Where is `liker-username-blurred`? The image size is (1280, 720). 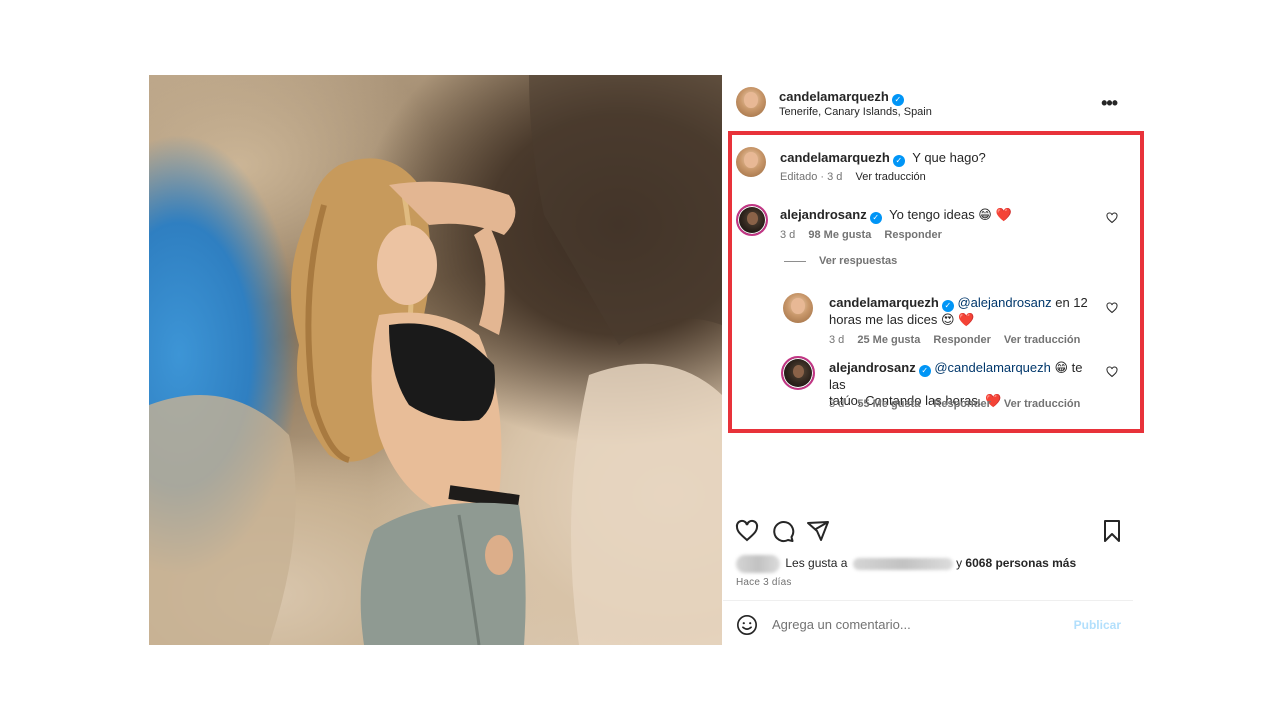 liker-username-blurred is located at coordinates (902, 564).